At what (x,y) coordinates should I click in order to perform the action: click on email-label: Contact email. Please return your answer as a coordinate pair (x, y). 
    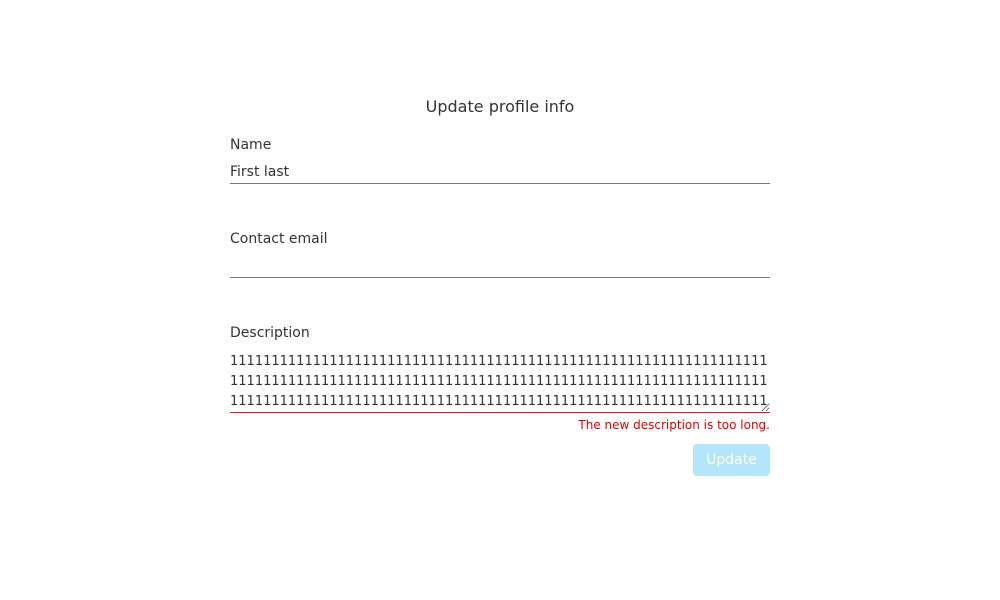
    Looking at the image, I should click on (279, 239).